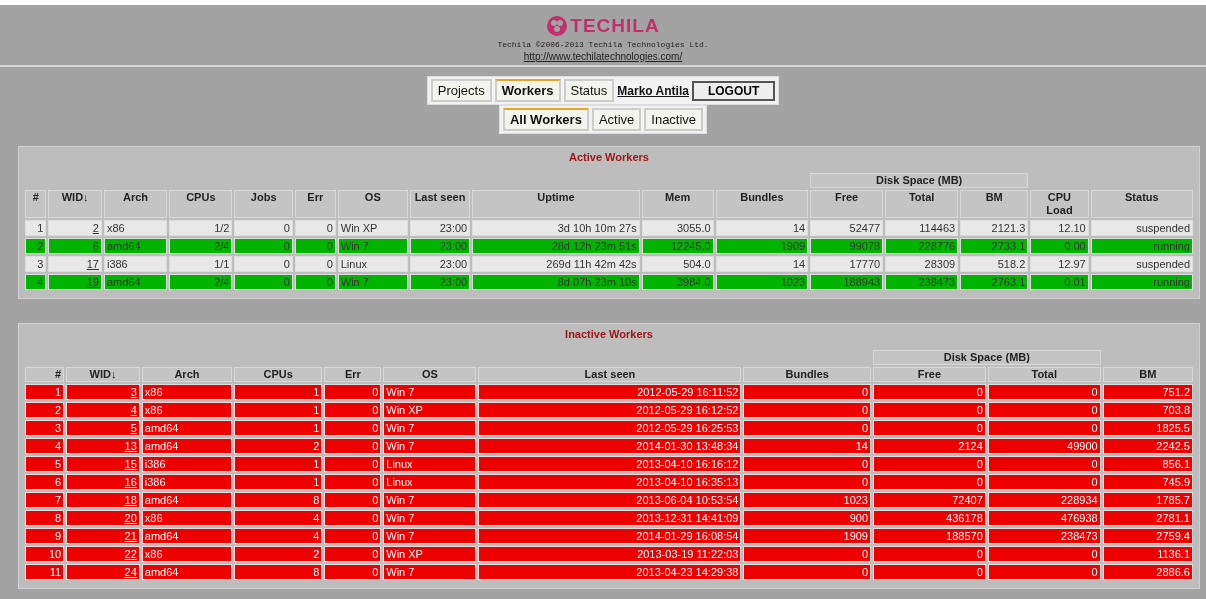 The width and height of the screenshot is (1206, 599). Describe the element at coordinates (103, 374) in the screenshot. I see `column-header: WID↓` at that location.